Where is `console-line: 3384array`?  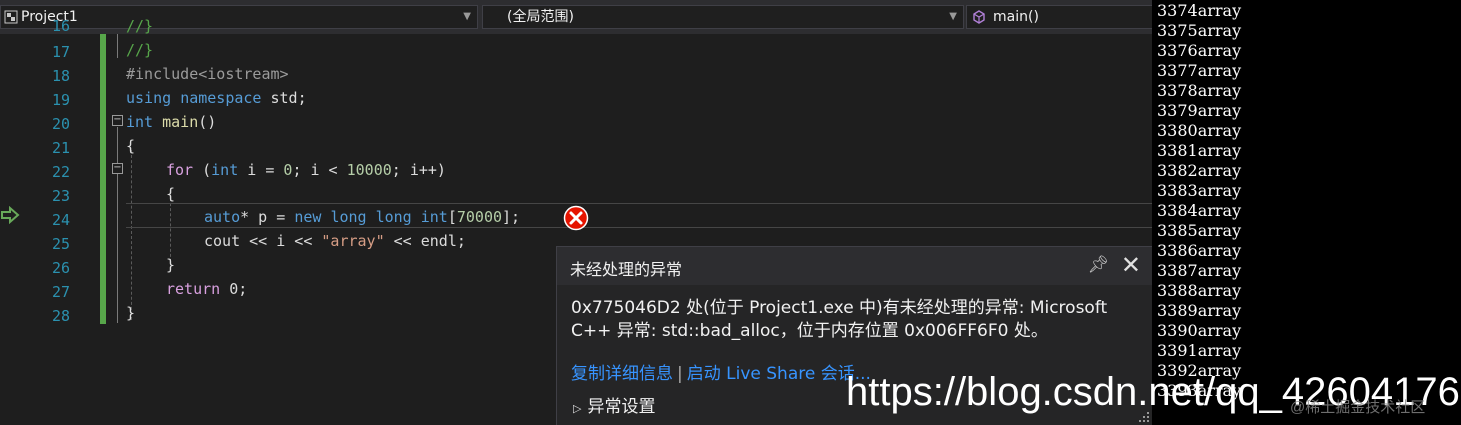
console-line: 3384array is located at coordinates (1199, 210).